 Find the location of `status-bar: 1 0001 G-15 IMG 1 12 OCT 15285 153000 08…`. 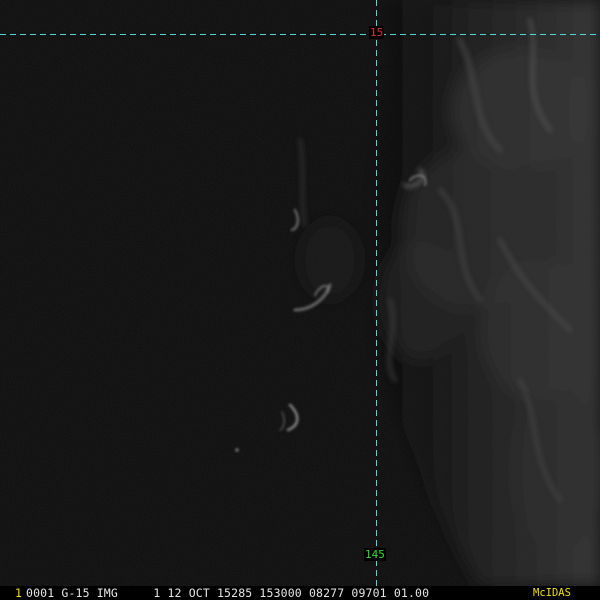

status-bar: 1 0001 G-15 IMG 1 12 OCT 15285 153000 08… is located at coordinates (300, 593).